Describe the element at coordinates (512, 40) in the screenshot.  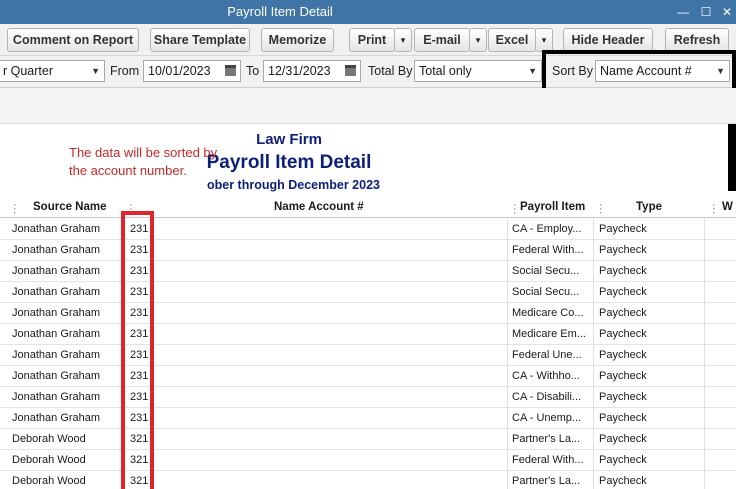
I see `excel-button: Excel` at that location.